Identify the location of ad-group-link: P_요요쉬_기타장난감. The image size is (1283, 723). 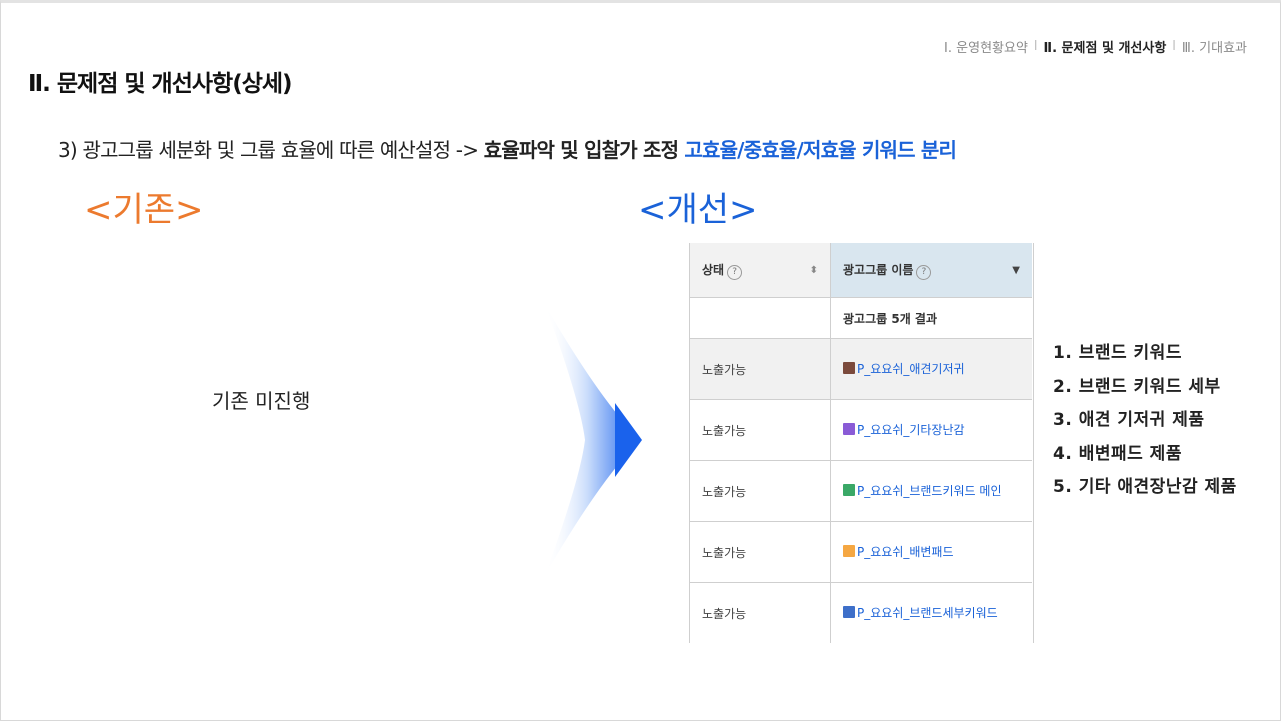
(911, 430).